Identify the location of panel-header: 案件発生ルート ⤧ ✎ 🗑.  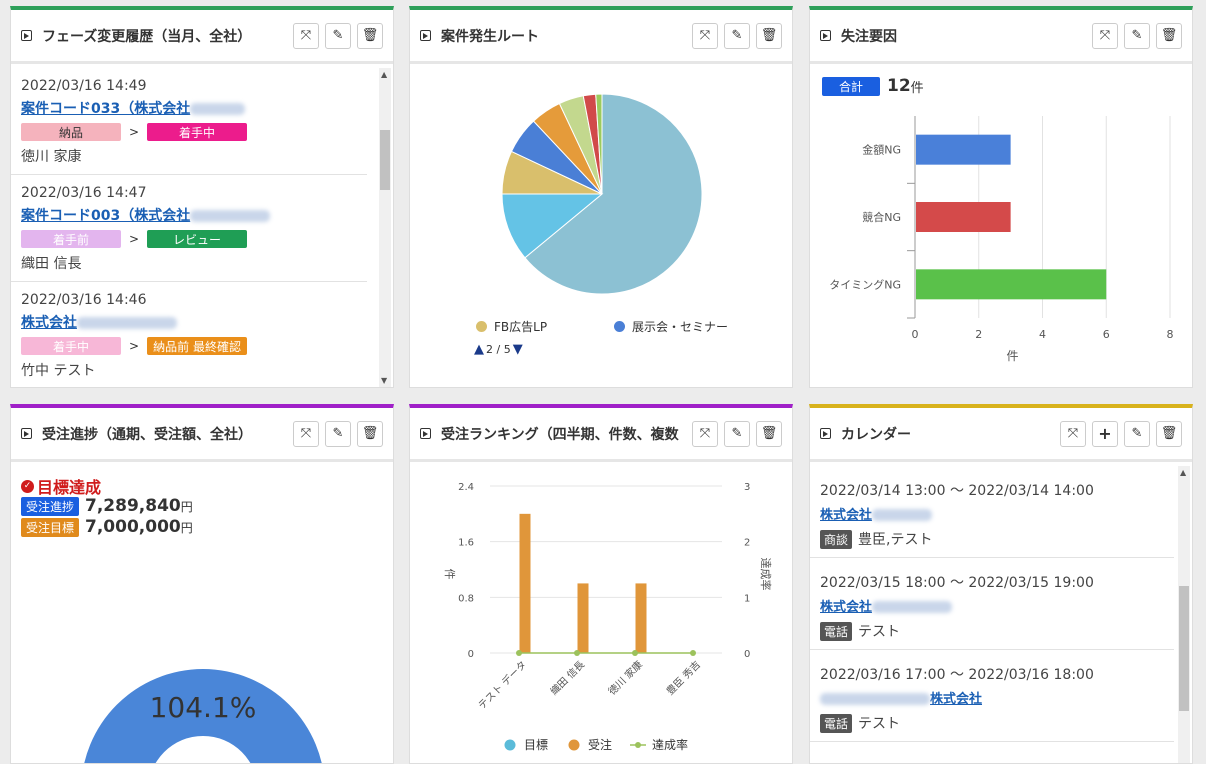
(601, 37).